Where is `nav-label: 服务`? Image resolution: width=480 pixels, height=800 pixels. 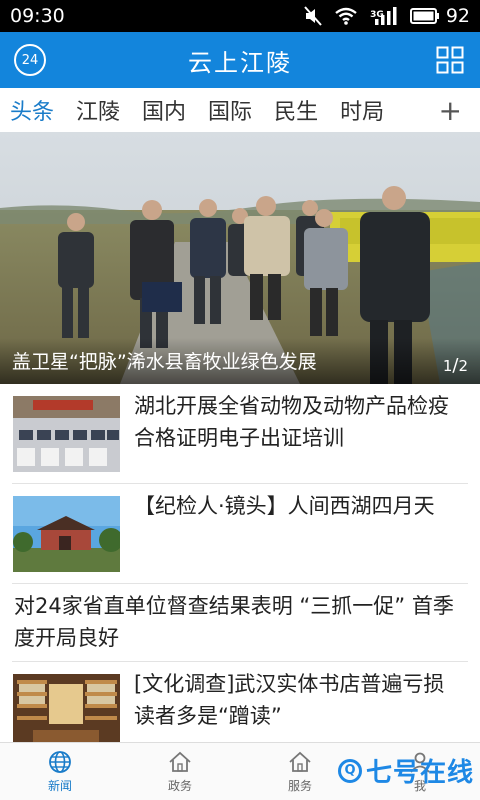 nav-label: 服务 is located at coordinates (299, 785).